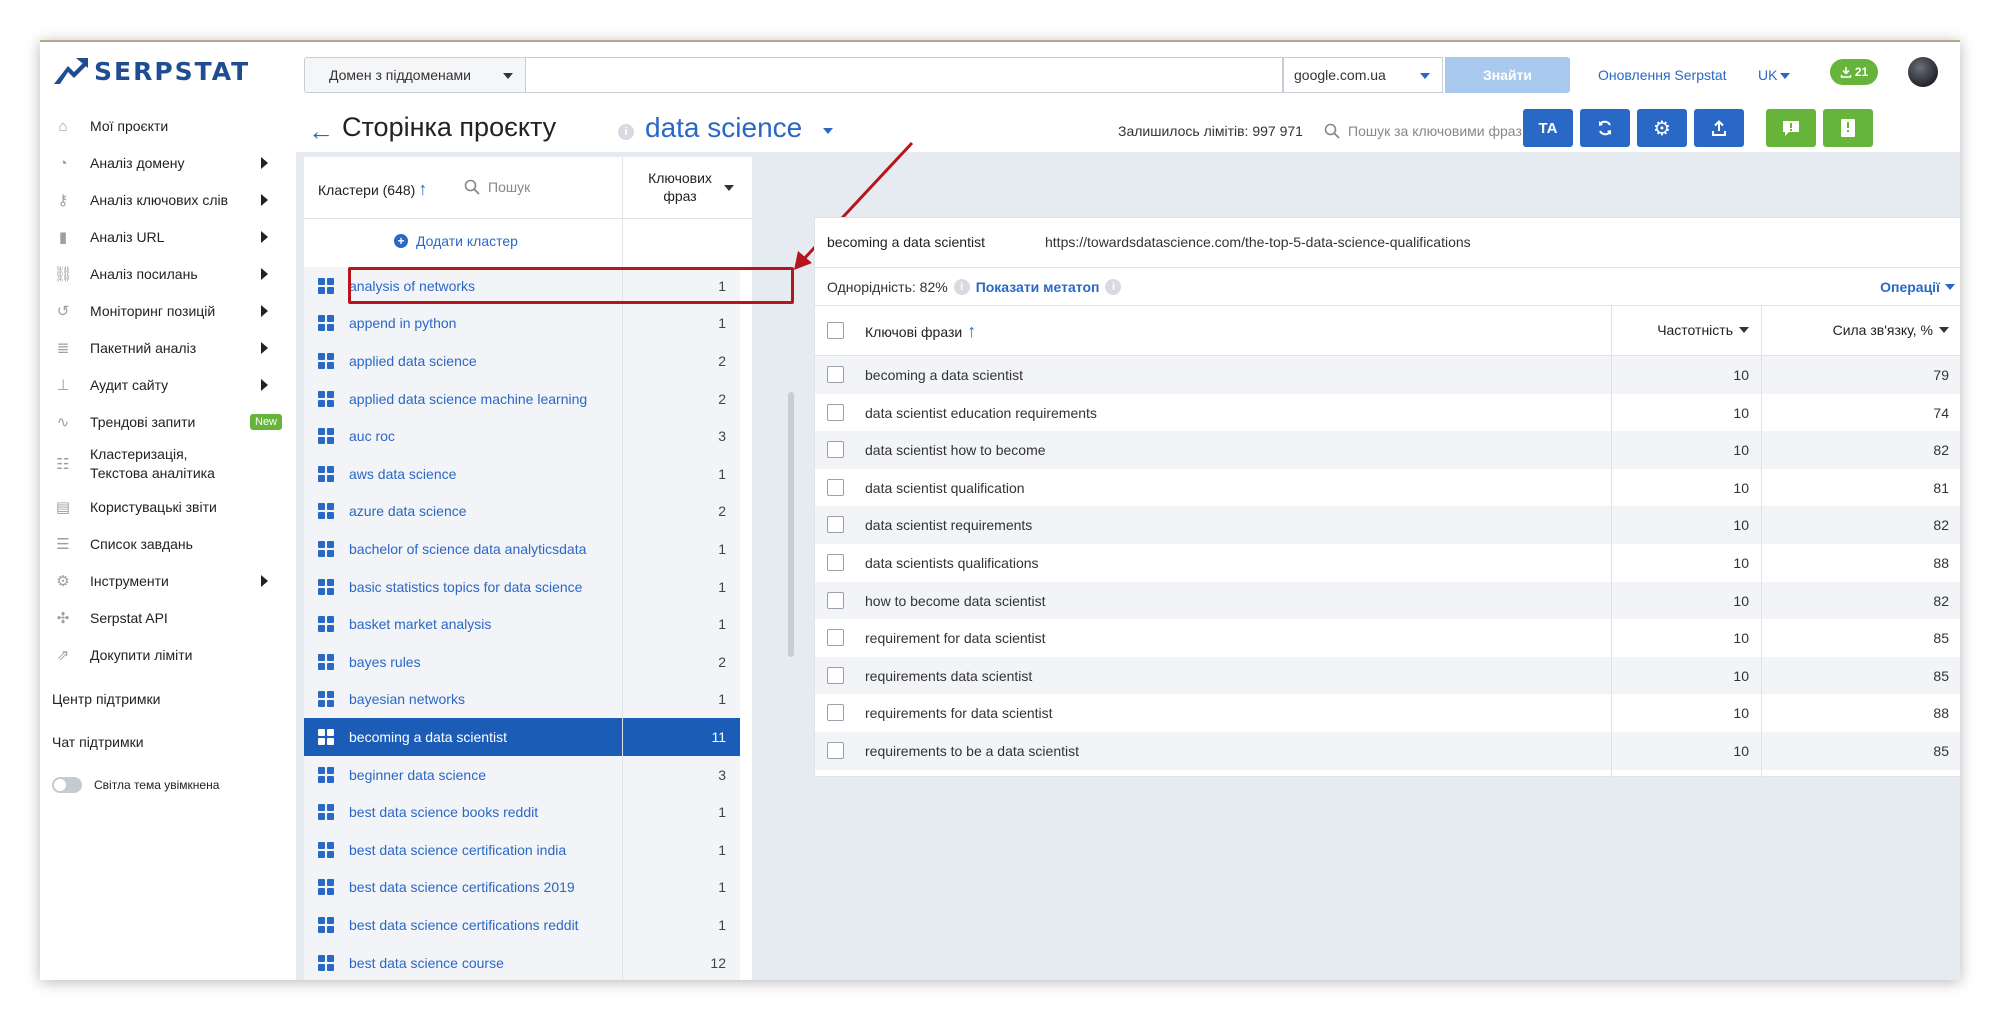 This screenshot has height=1022, width=2000. Describe the element at coordinates (1507, 75) in the screenshot. I see `find-button: Знайти` at that location.